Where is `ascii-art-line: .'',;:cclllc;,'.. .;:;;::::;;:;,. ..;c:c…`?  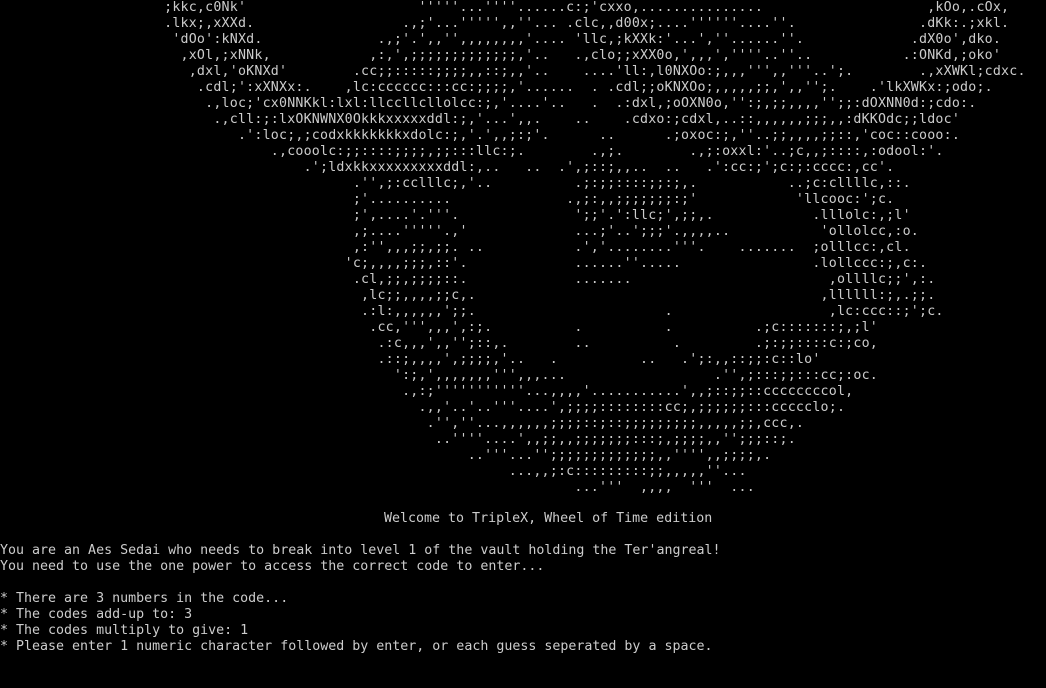 ascii-art-line: .'',;:cclllc;,'.. .;:;;::::;;:;,. ..;c:c… is located at coordinates (455, 183).